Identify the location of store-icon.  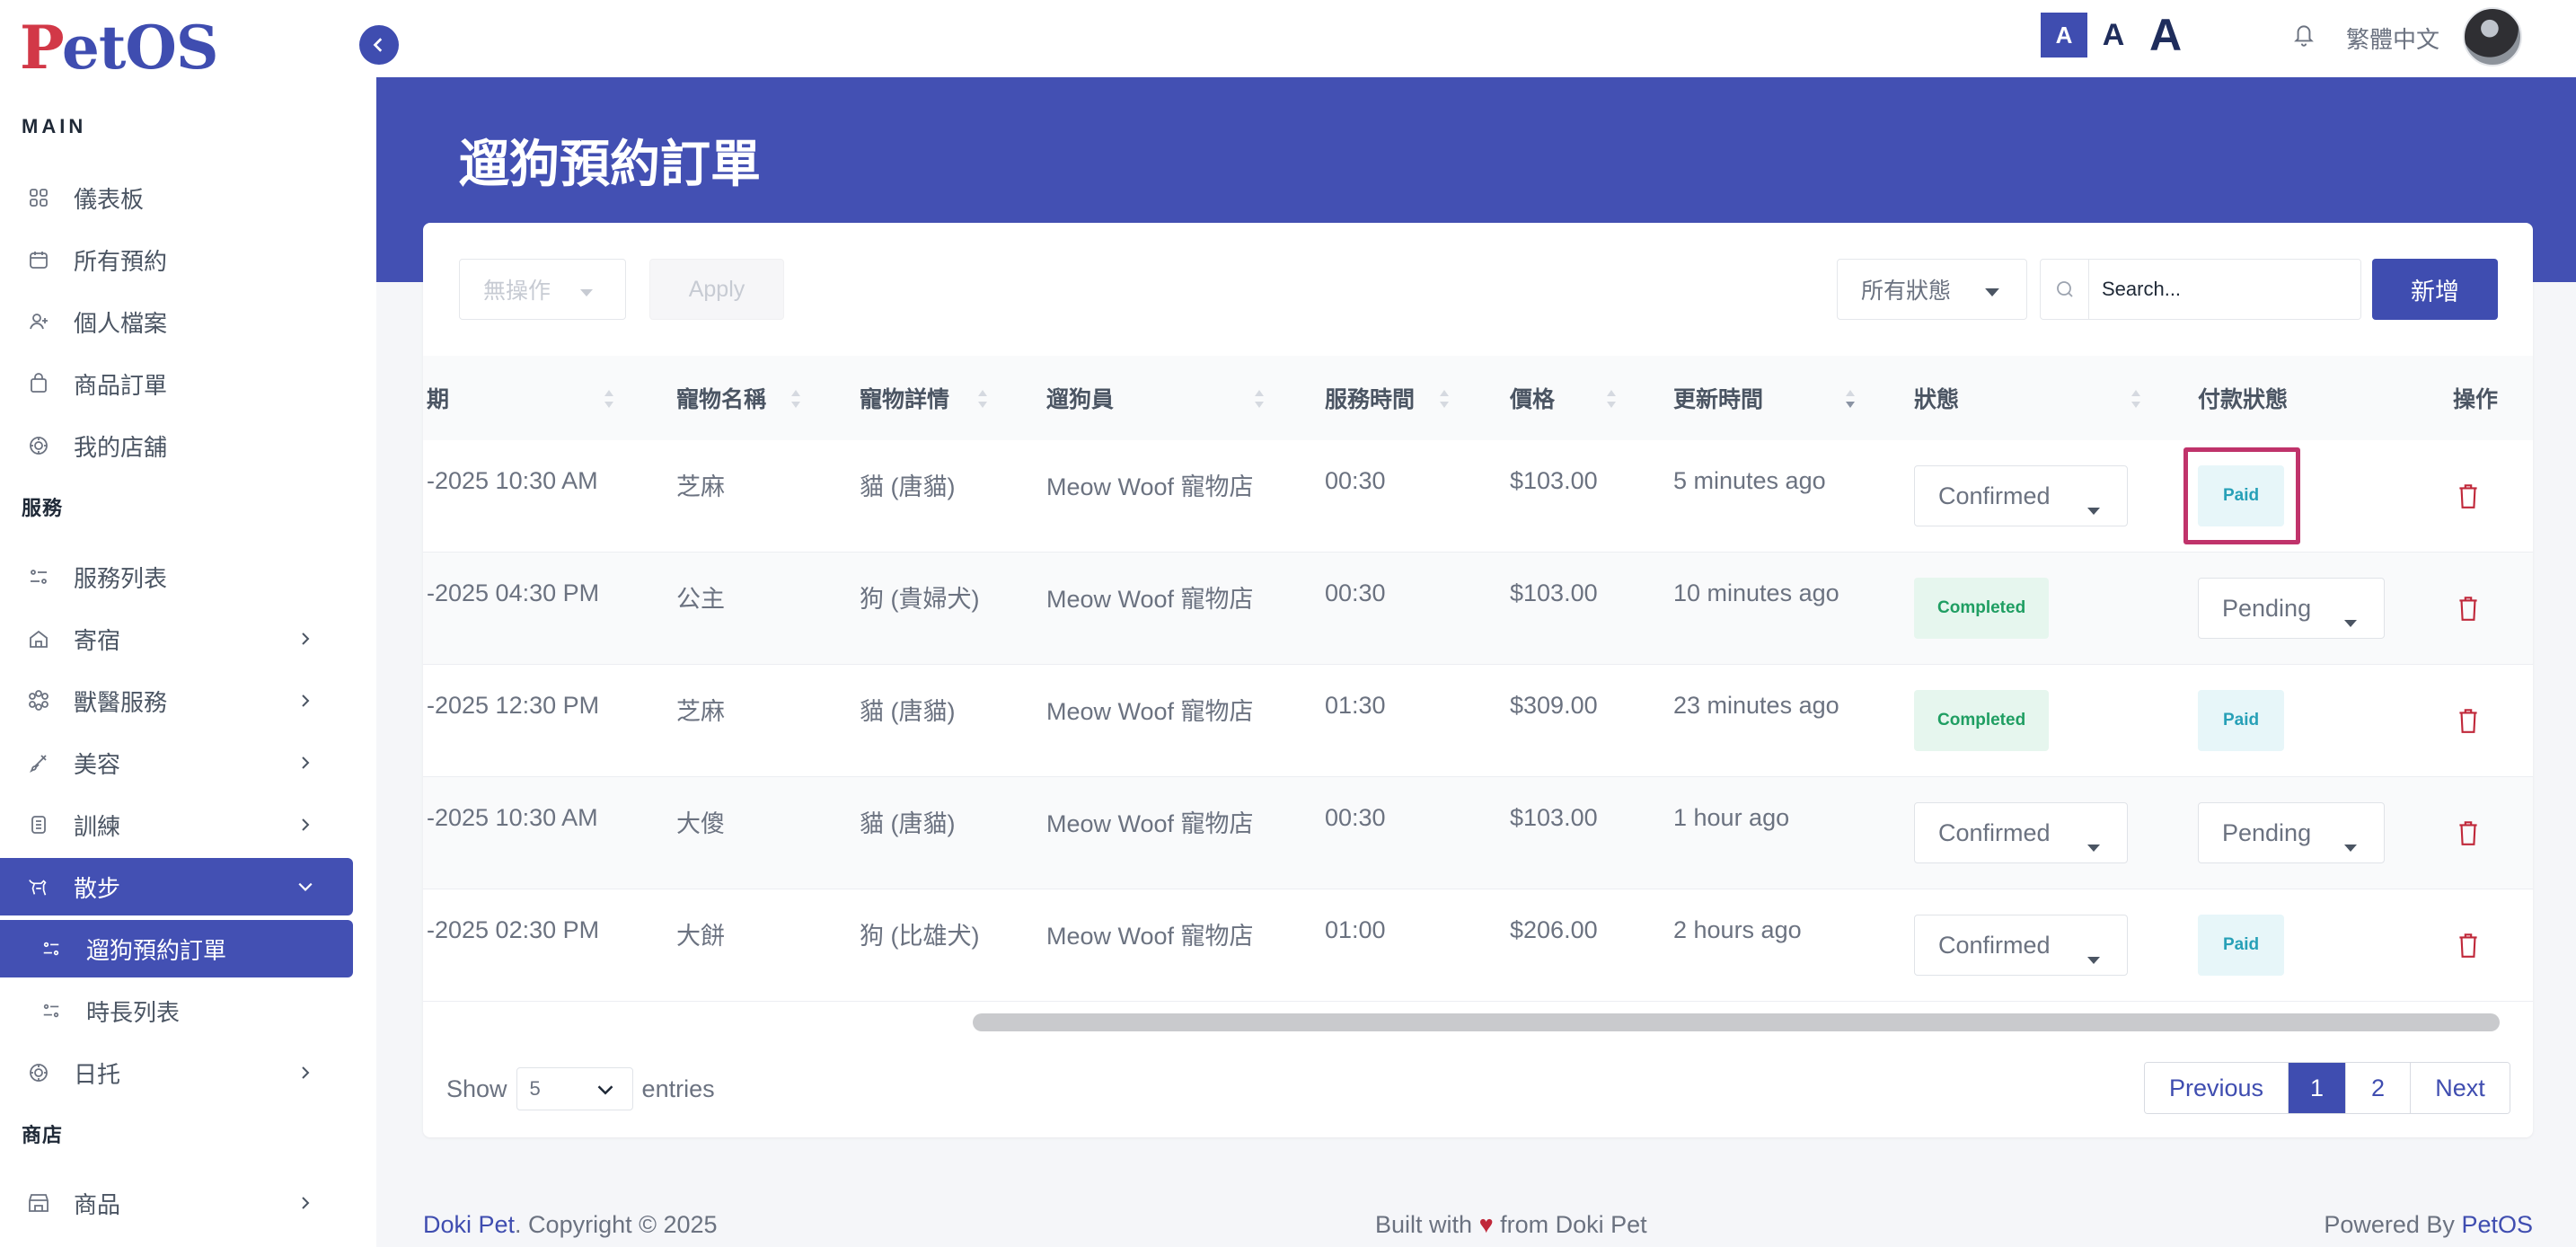
(38, 1203).